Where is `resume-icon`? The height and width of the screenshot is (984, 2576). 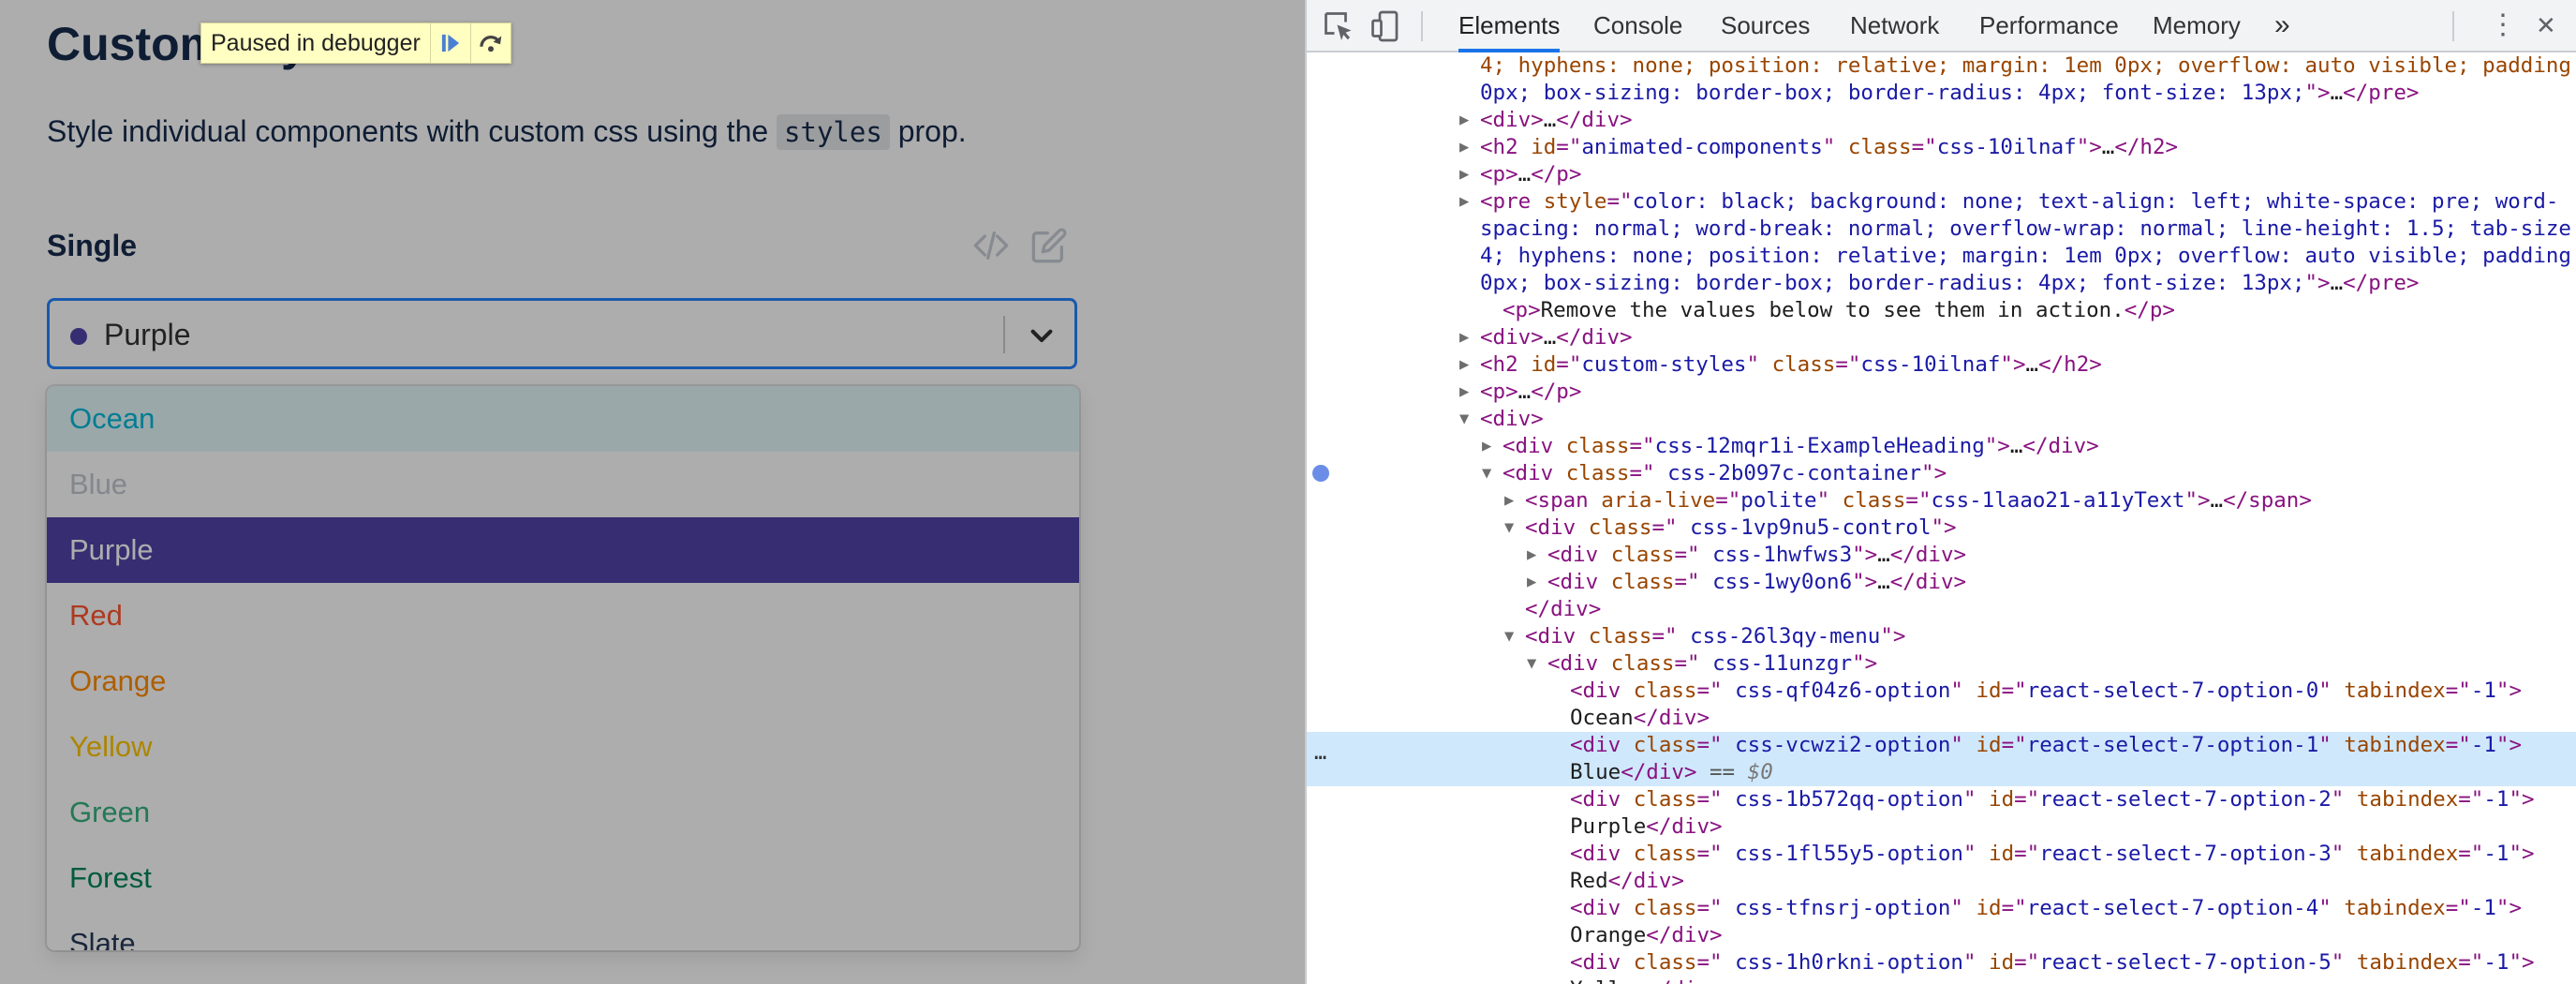
resume-icon is located at coordinates (449, 43).